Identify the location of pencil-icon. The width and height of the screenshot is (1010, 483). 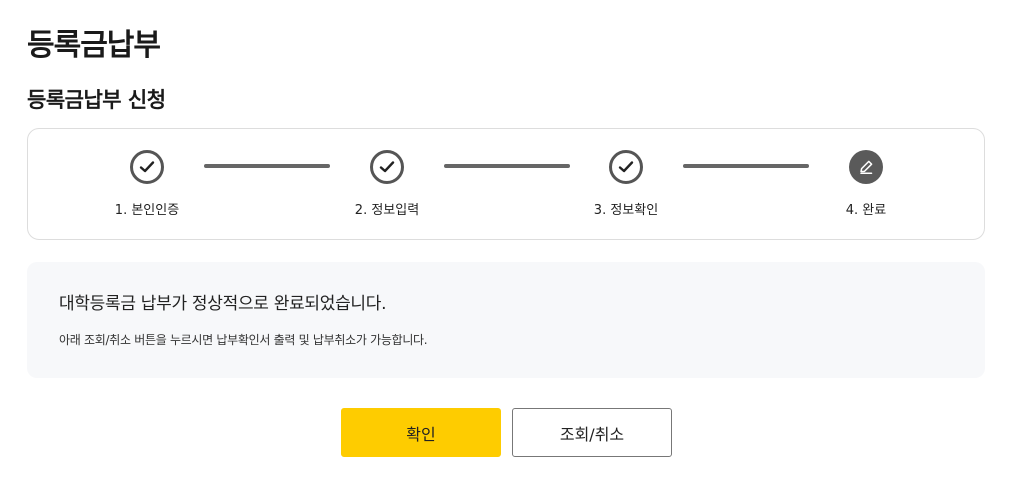
(866, 167).